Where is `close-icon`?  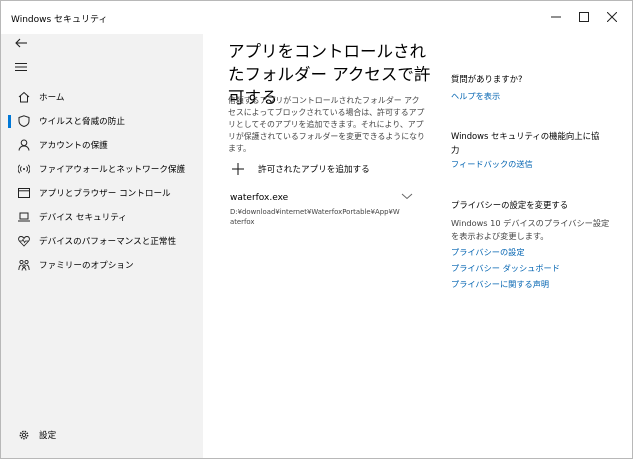 close-icon is located at coordinates (612, 17).